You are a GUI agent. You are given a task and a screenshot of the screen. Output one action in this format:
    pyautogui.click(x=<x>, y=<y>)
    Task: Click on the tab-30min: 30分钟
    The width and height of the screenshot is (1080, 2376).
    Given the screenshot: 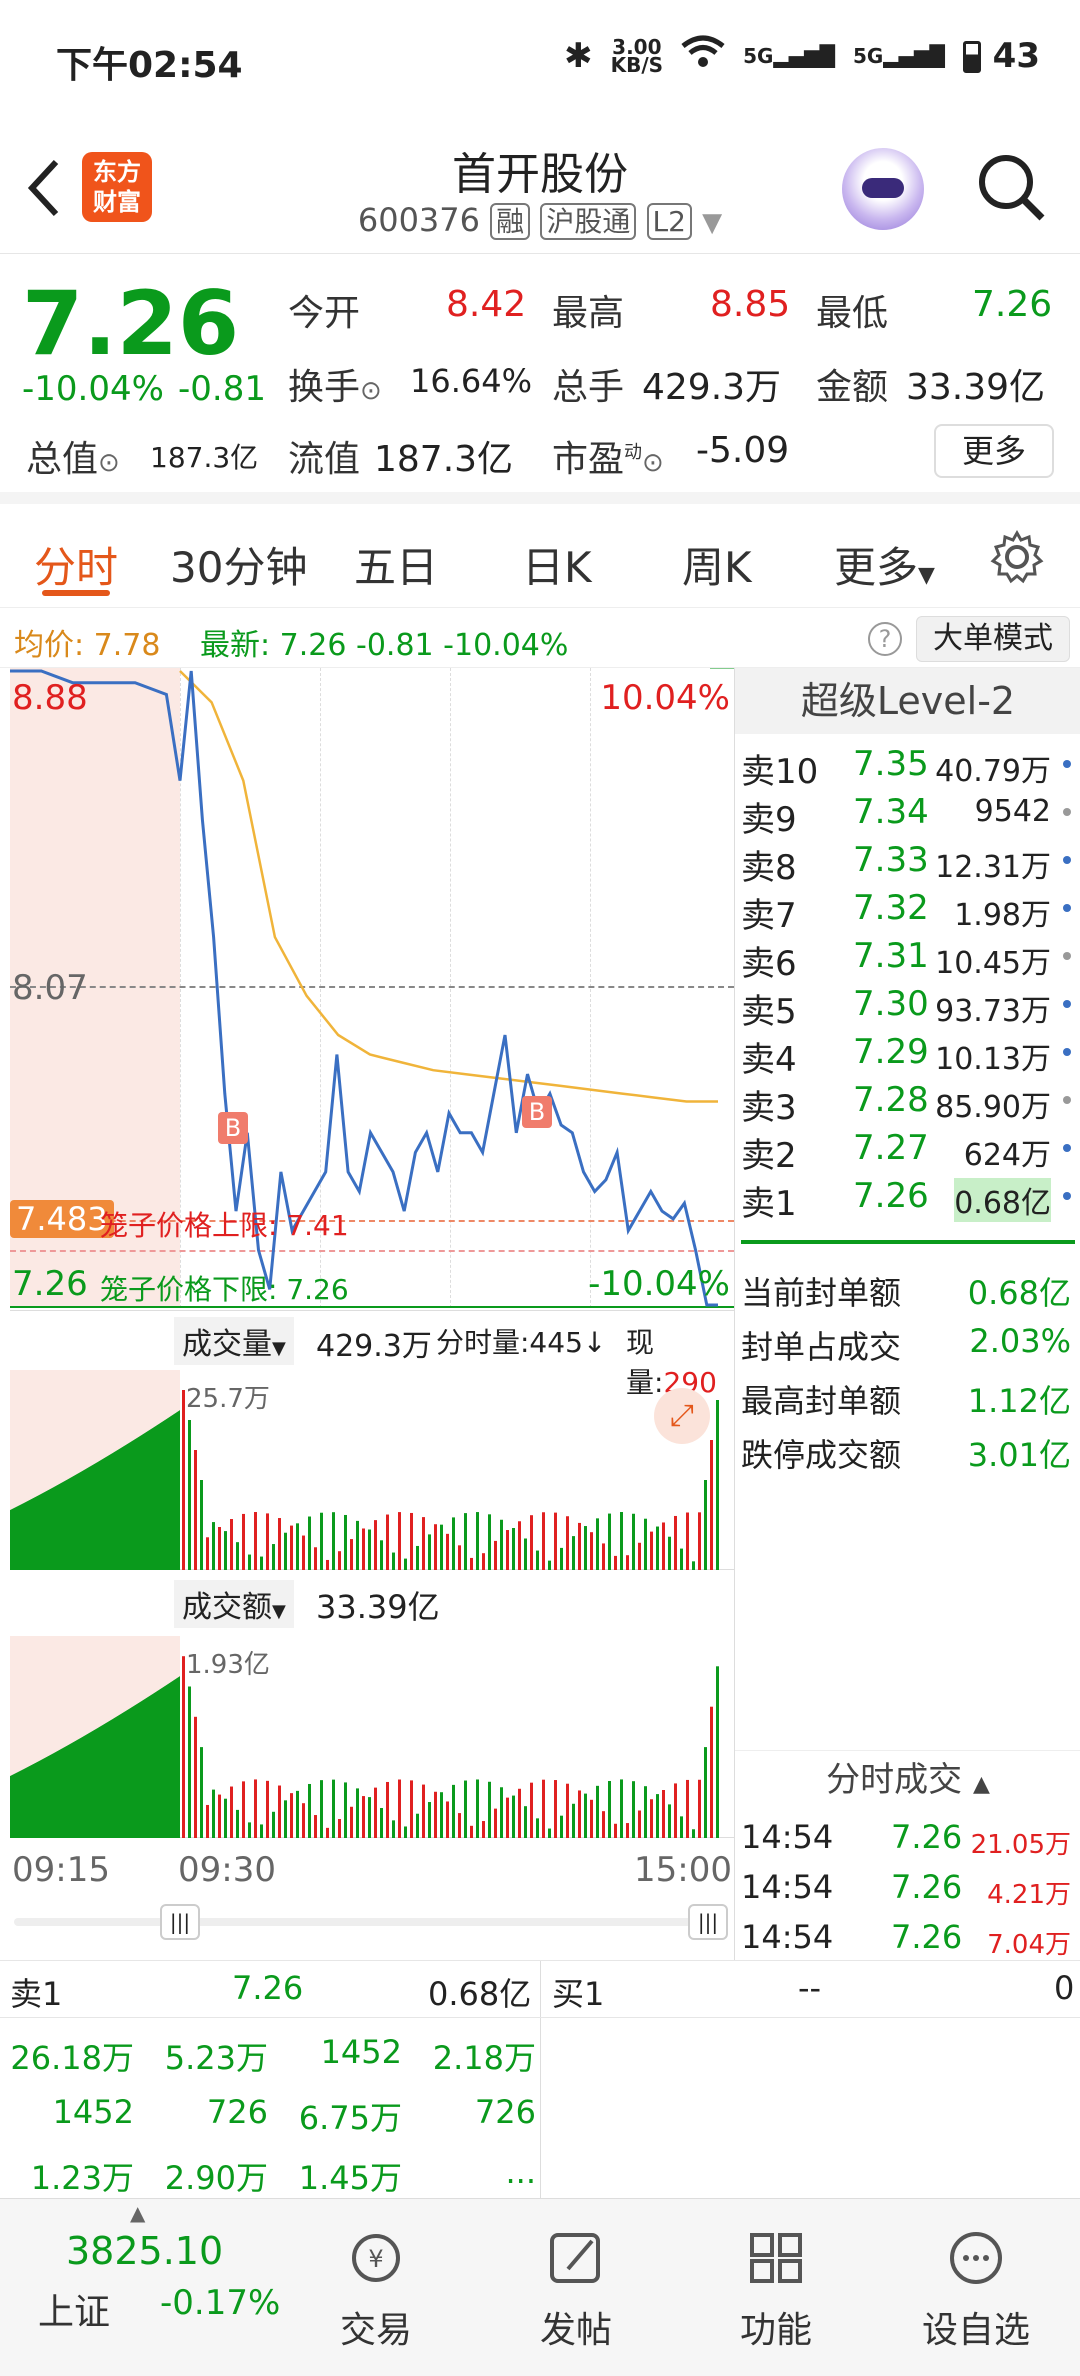 What is the action you would take?
    pyautogui.click(x=238, y=564)
    